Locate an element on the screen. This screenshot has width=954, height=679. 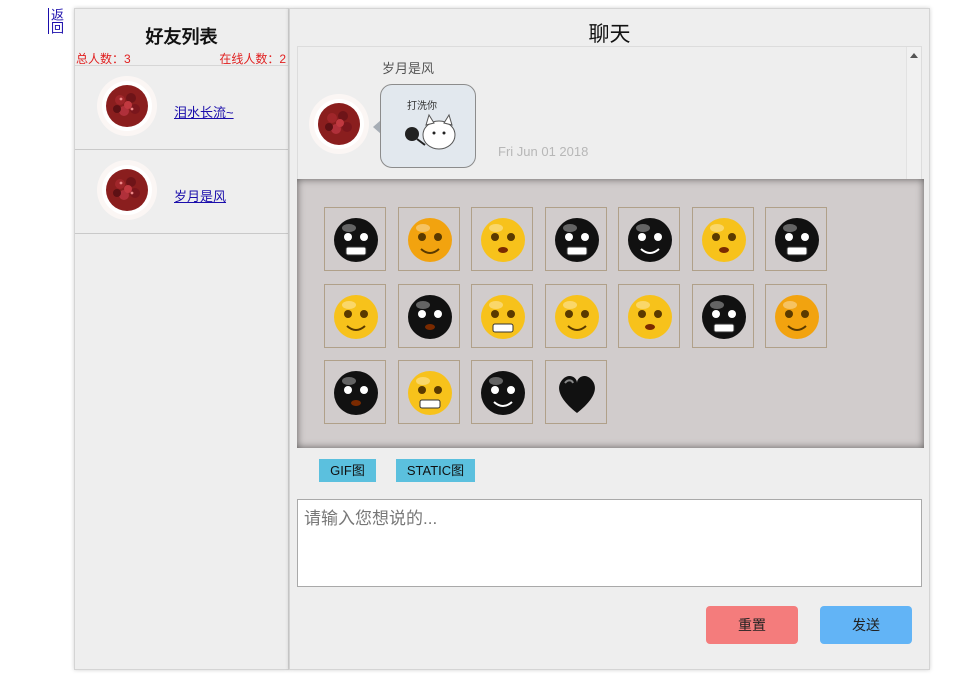
message-scrollbar is located at coordinates (913, 113).